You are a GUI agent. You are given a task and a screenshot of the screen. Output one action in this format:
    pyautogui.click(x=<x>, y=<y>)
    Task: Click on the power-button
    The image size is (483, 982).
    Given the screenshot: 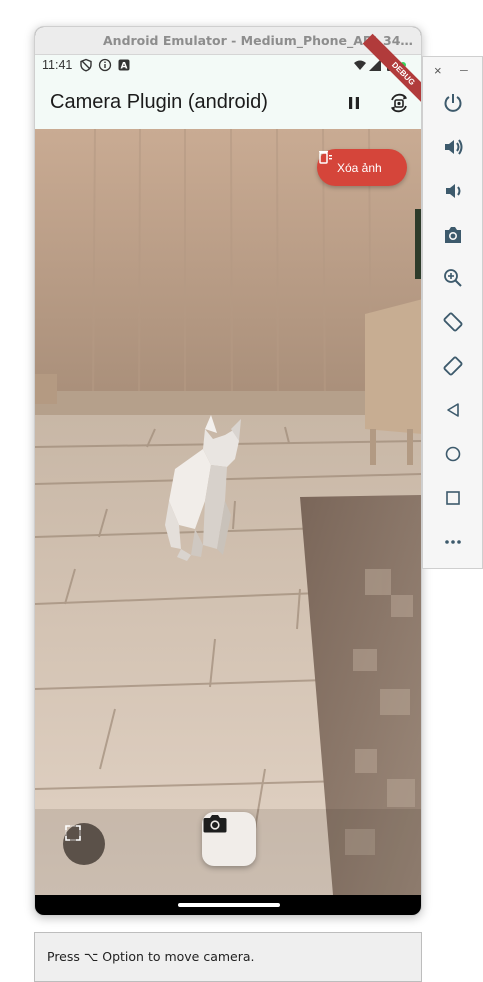 What is the action you would take?
    pyautogui.click(x=453, y=103)
    